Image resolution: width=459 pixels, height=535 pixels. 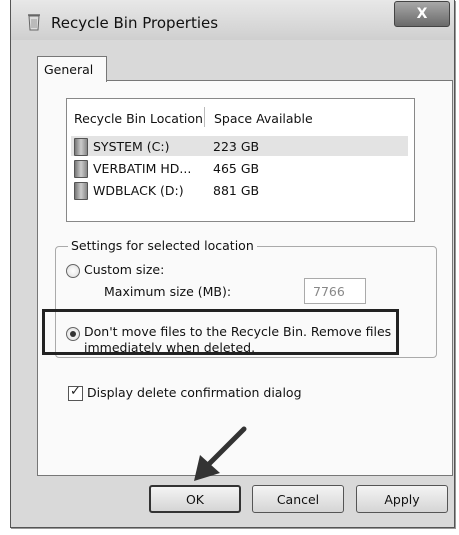 I want to click on custom-size-label: Custom size:, so click(x=124, y=269).